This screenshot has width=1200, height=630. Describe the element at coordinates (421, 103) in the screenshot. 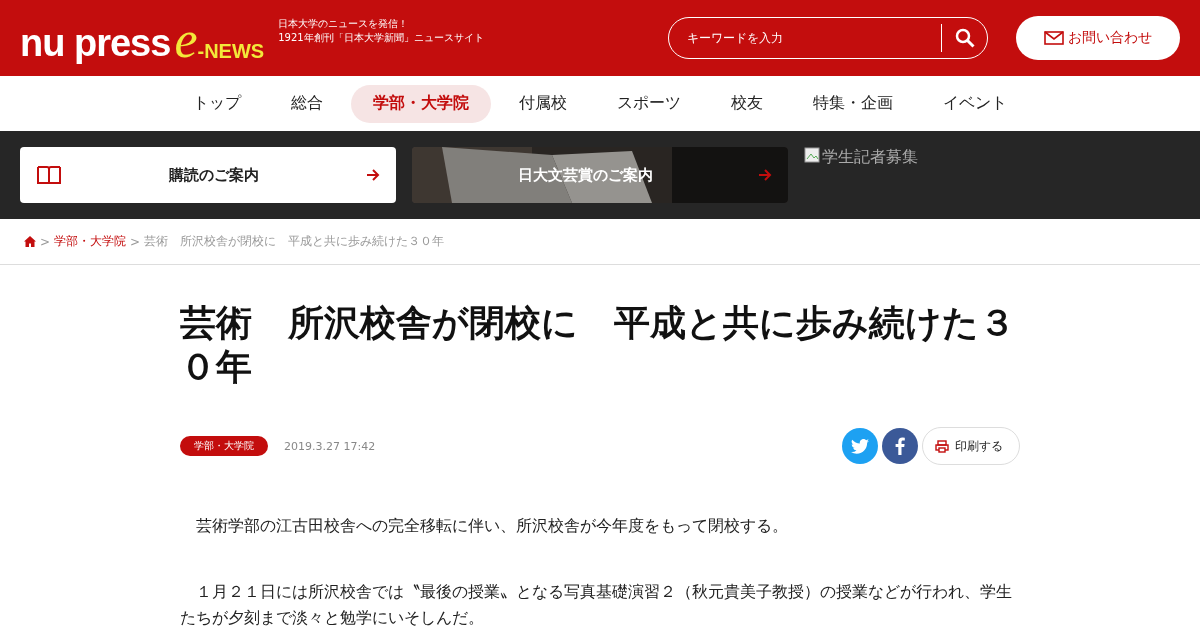

I see `nav-tab: 学部・大学院` at that location.